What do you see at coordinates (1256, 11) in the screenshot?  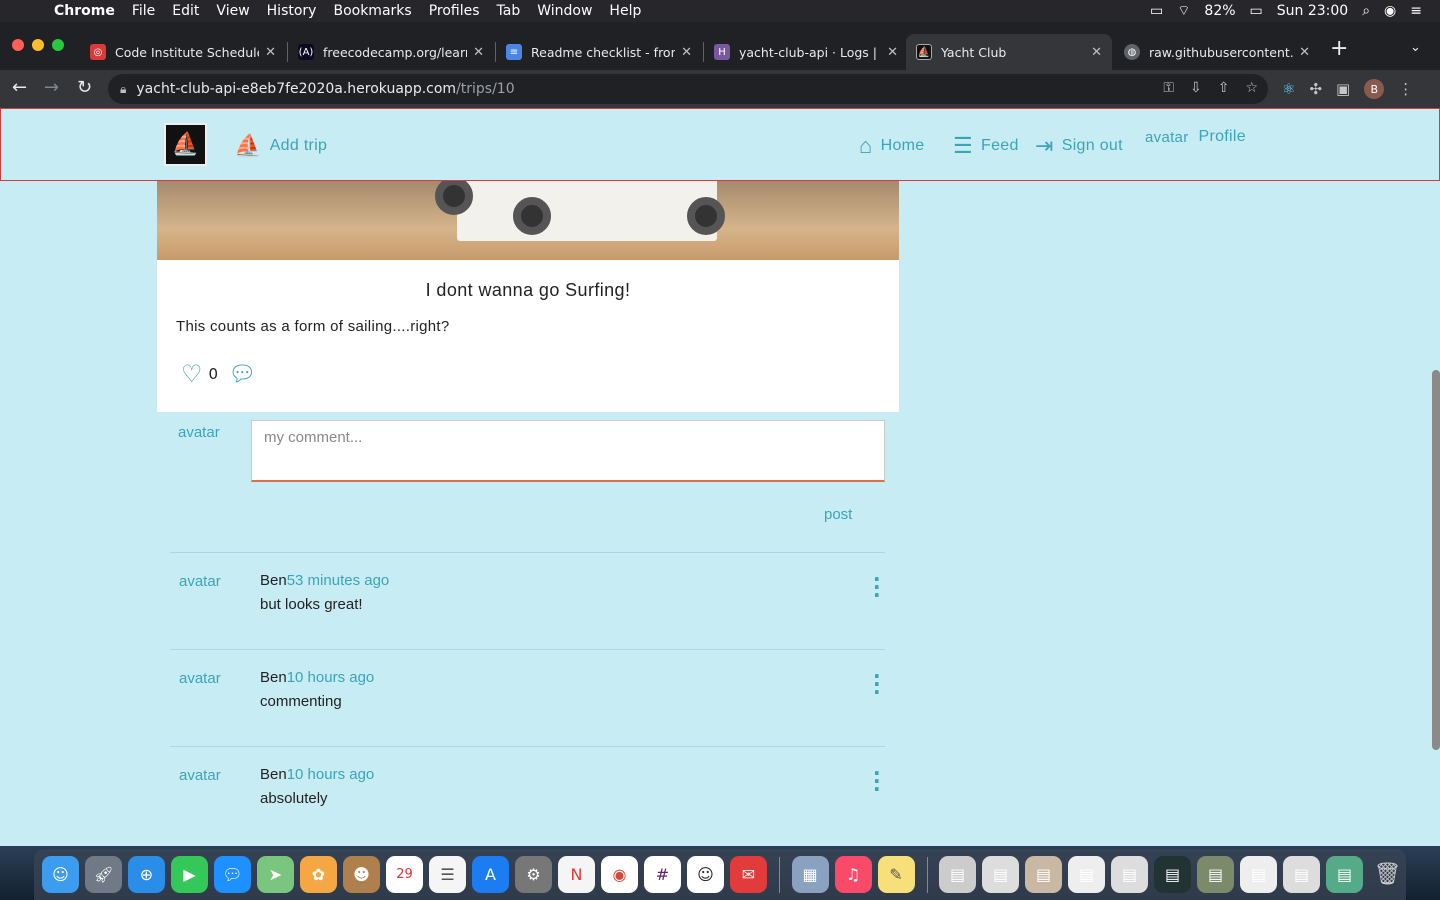 I see `battery-icon: ▭` at bounding box center [1256, 11].